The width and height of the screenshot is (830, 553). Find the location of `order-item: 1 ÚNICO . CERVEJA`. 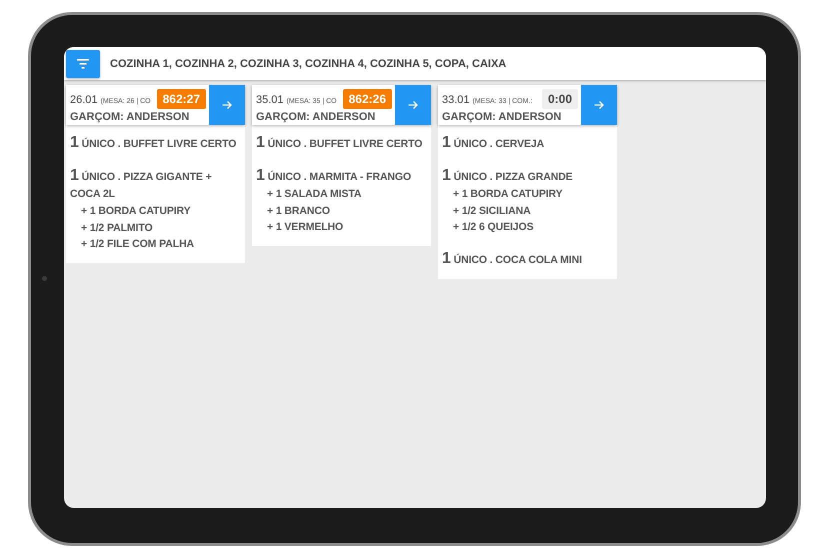

order-item: 1 ÚNICO . CERVEJA is located at coordinates (494, 143).